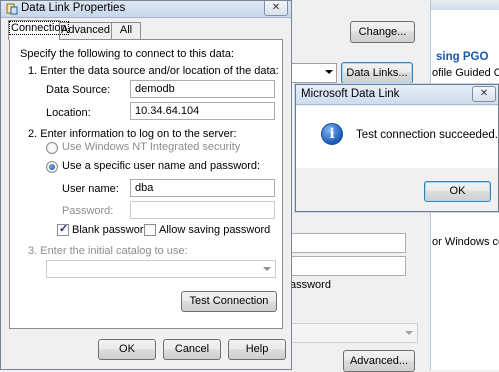 Image resolution: width=499 pixels, height=372 pixels. Describe the element at coordinates (354, 333) in the screenshot. I see `background-disabled-combo` at that location.